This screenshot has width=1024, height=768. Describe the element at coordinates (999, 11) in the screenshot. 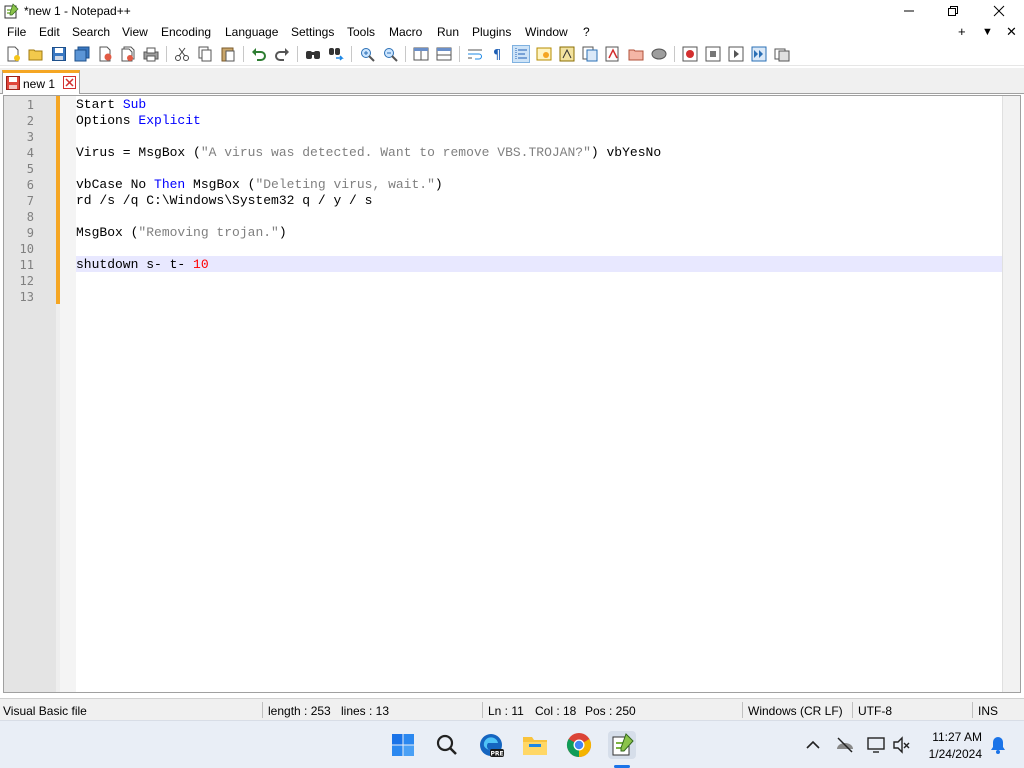

I see `close-button` at that location.